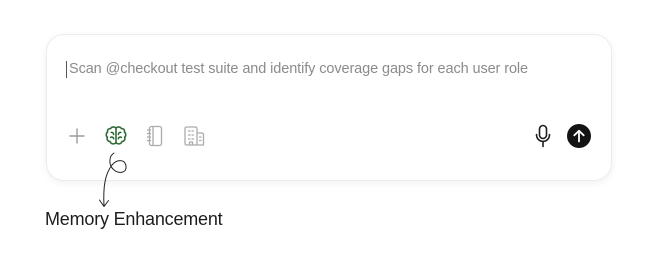  I want to click on add-button, so click(77, 136).